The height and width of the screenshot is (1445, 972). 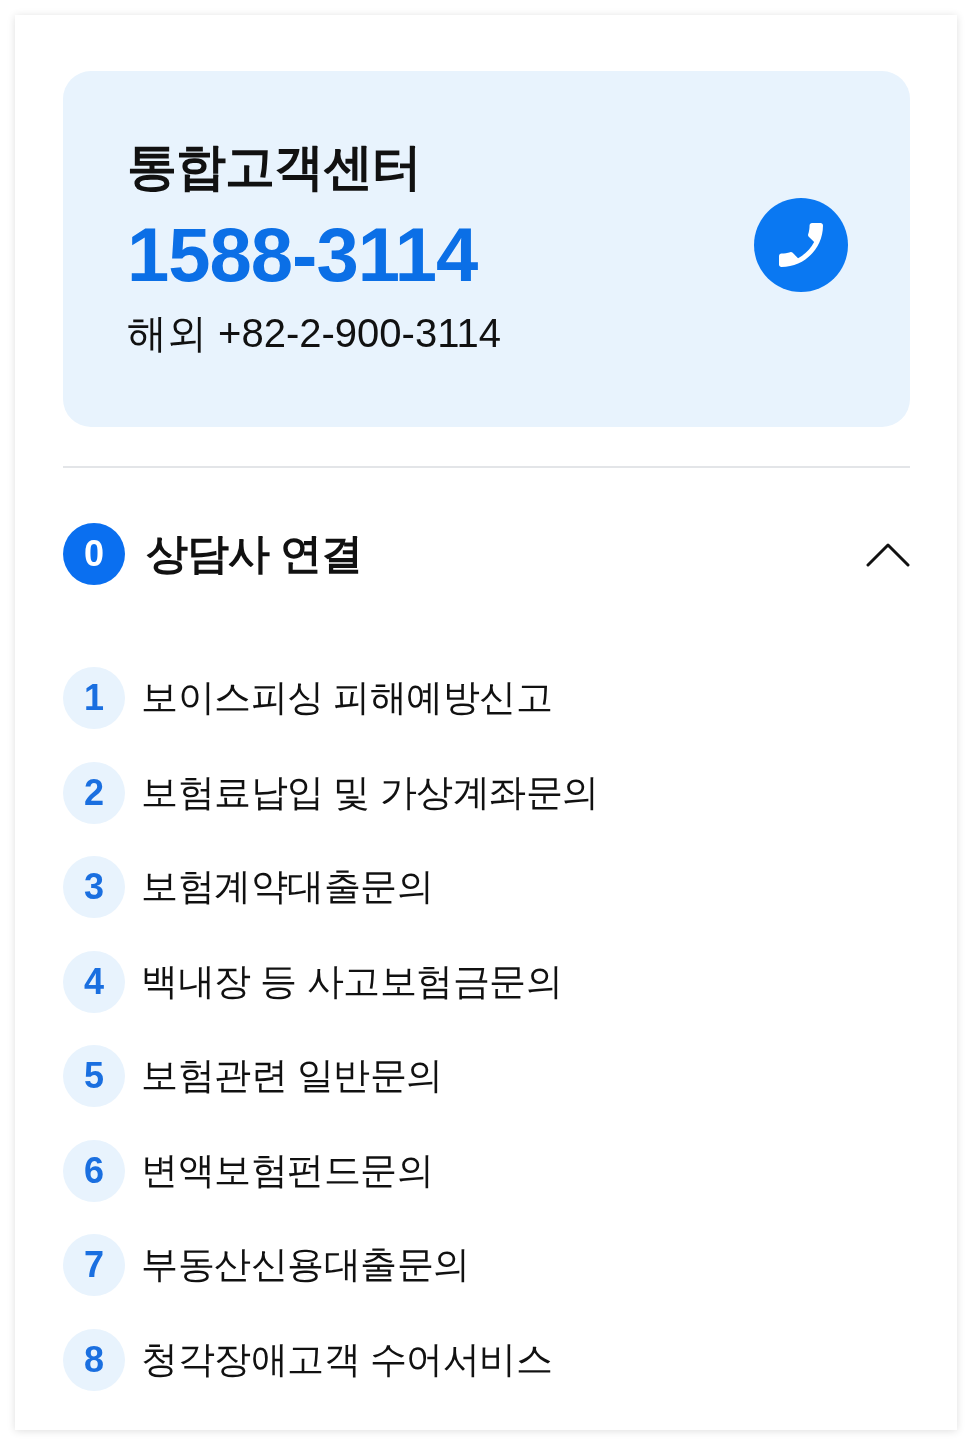 What do you see at coordinates (94, 1265) in the screenshot?
I see `number-badge: 7` at bounding box center [94, 1265].